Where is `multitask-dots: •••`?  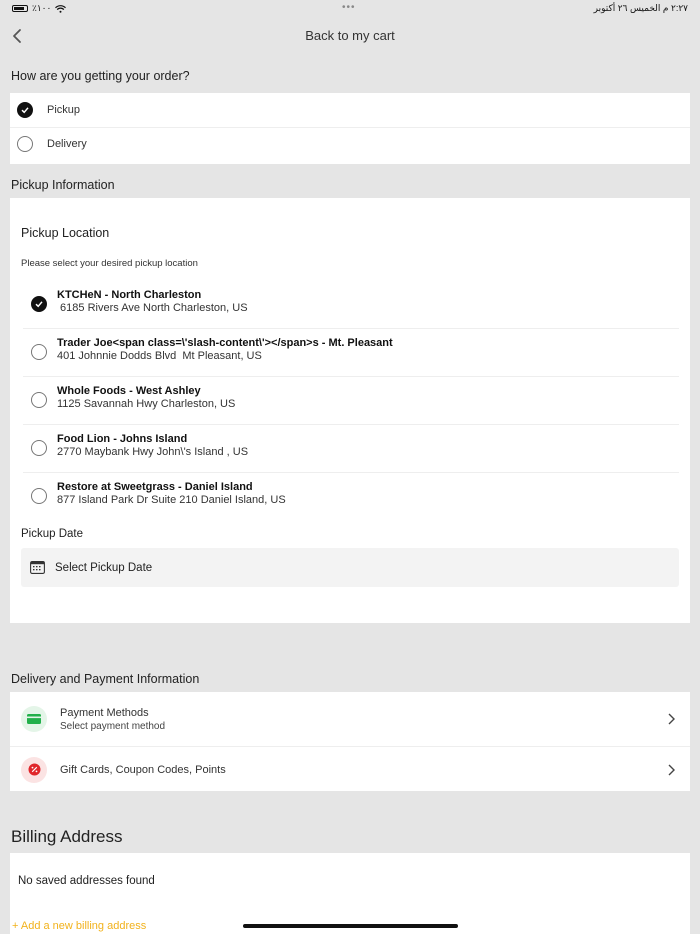
multitask-dots: ••• is located at coordinates (349, 7).